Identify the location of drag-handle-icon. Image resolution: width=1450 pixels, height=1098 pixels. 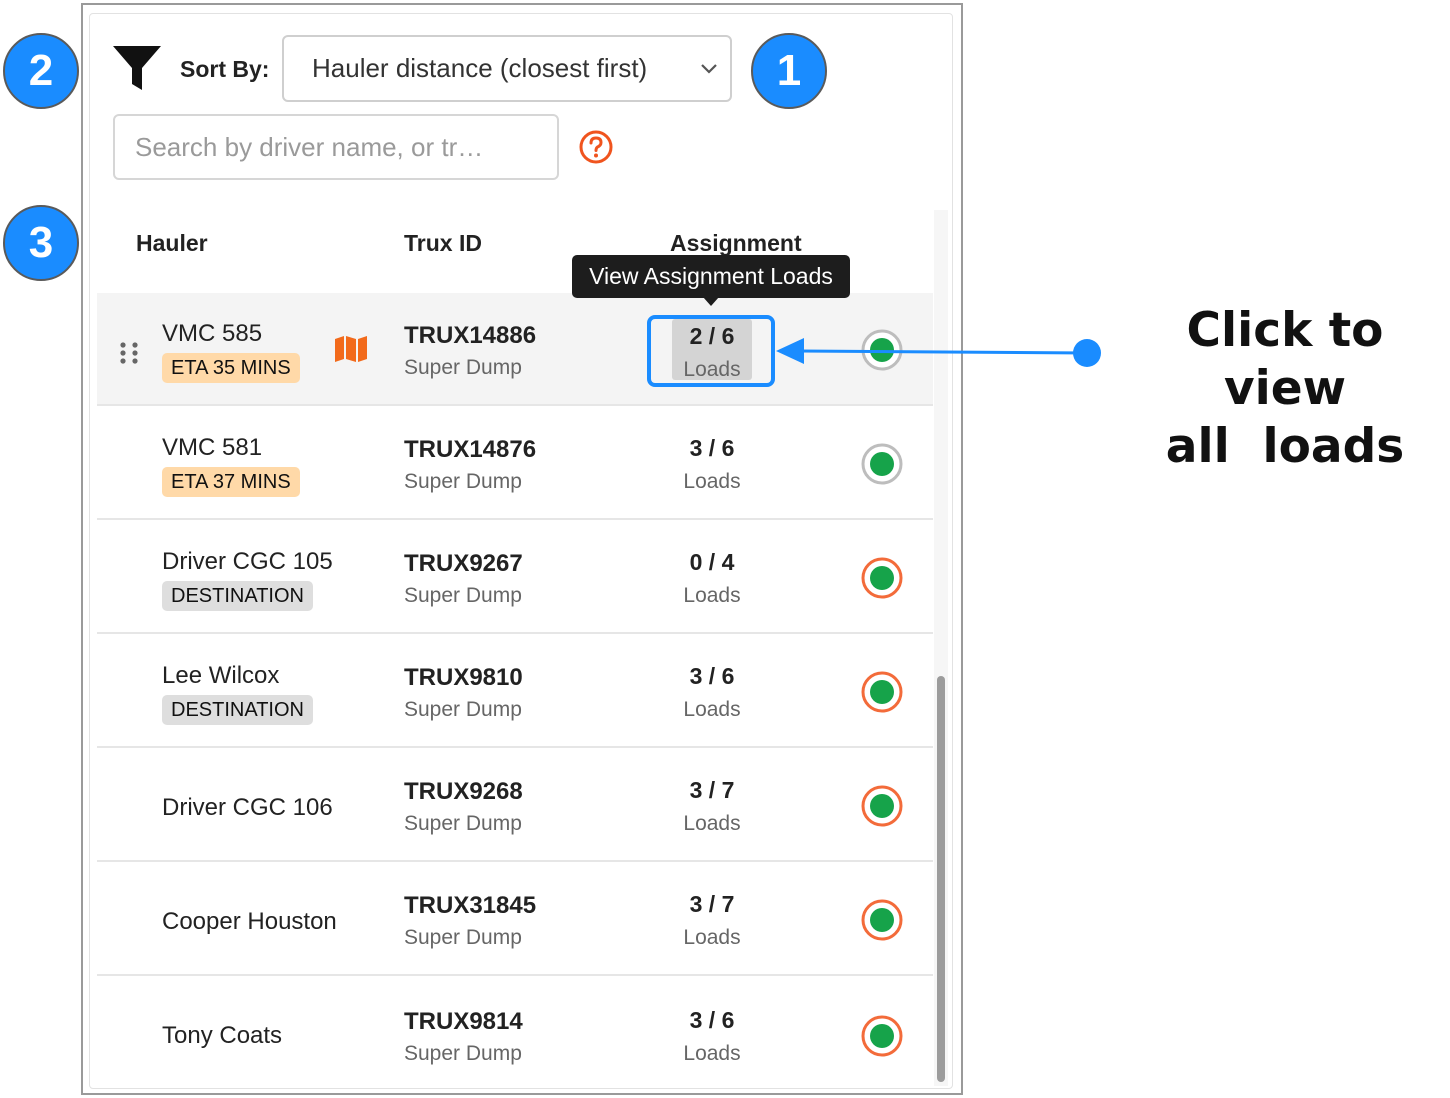
(129, 353).